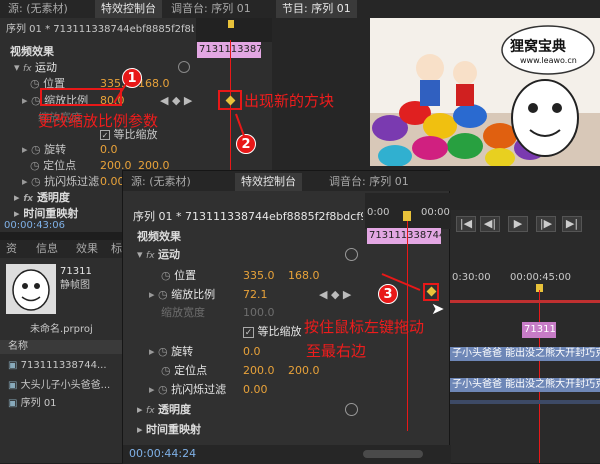  I want to click on annotation-change-scale: 更改缩放比例参数, so click(98, 121).